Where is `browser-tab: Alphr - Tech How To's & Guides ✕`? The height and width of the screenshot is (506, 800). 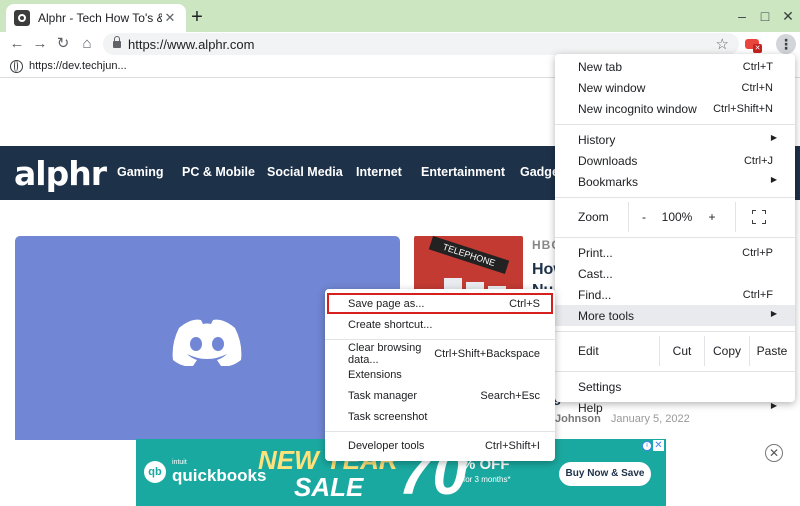
browser-tab: Alphr - Tech How To's & Guides ✕ is located at coordinates (96, 18).